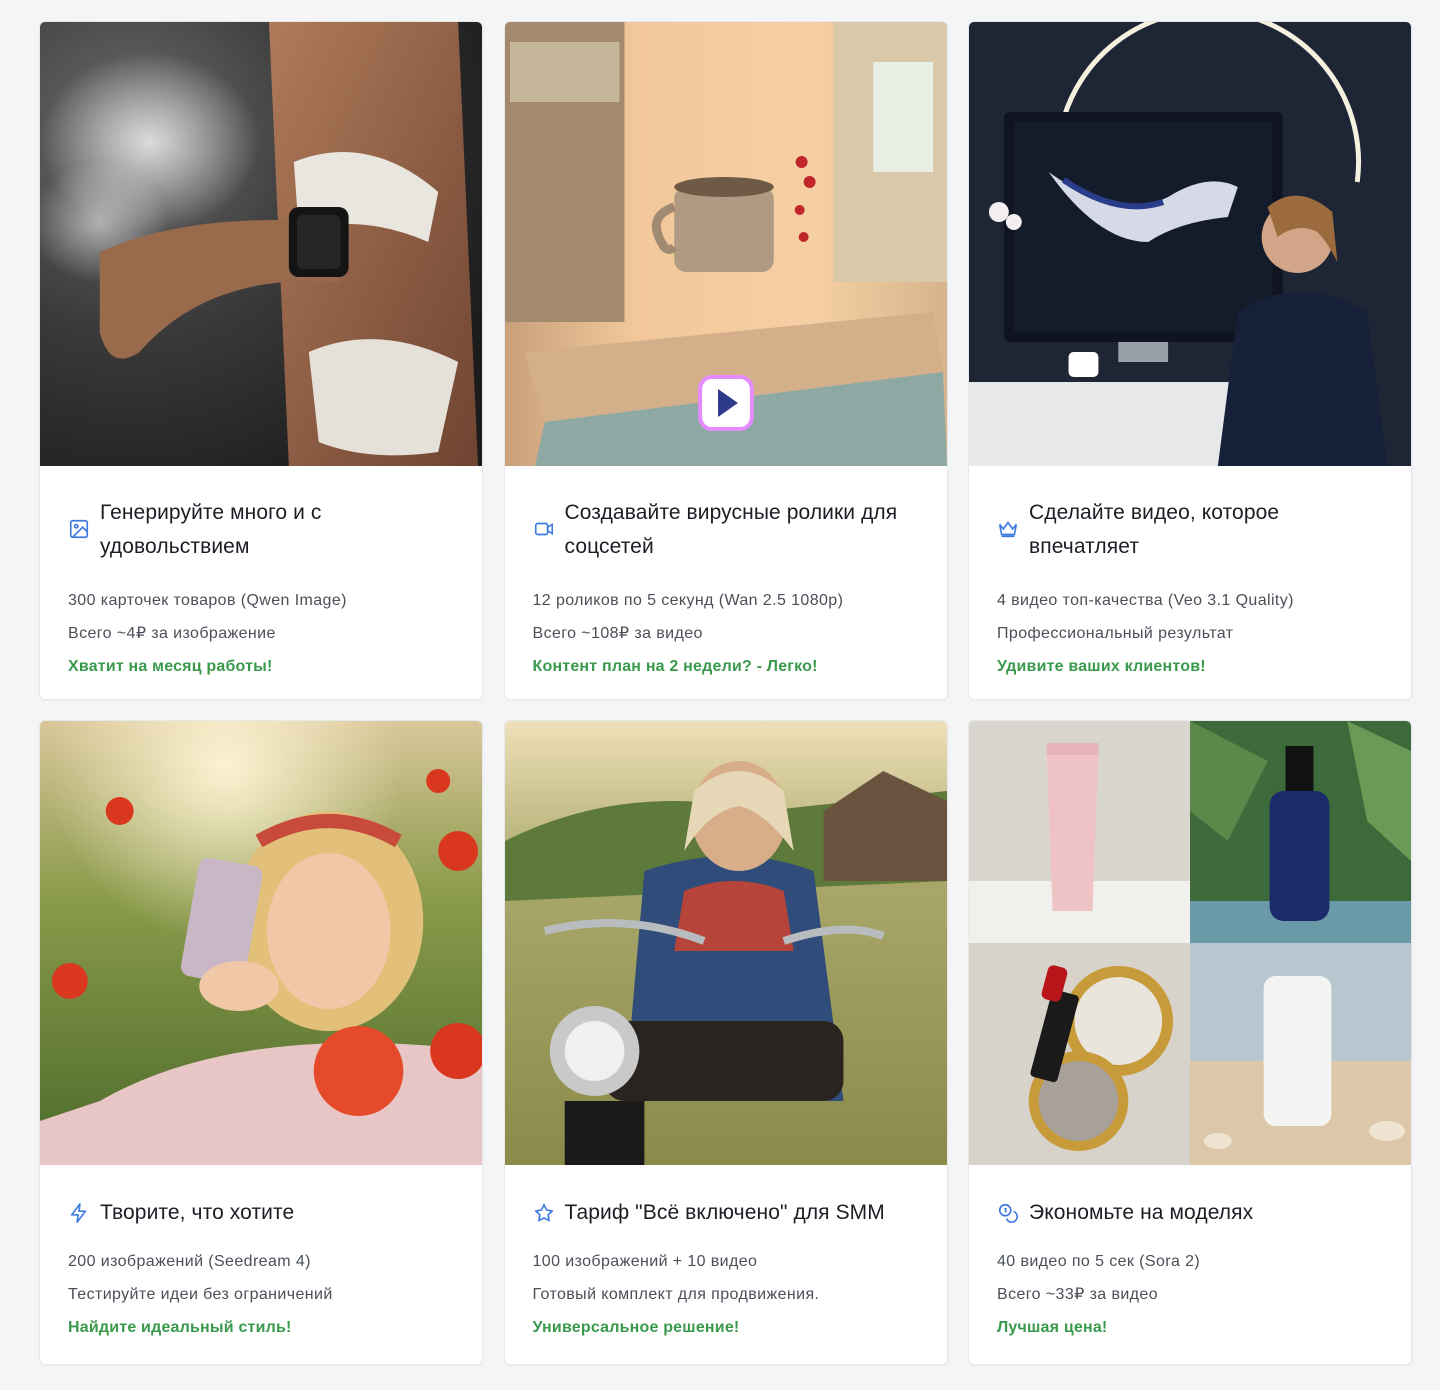 The height and width of the screenshot is (1390, 1440). Describe the element at coordinates (1101, 666) in the screenshot. I see `card-highlight: Удивите ваших клиентов!` at that location.